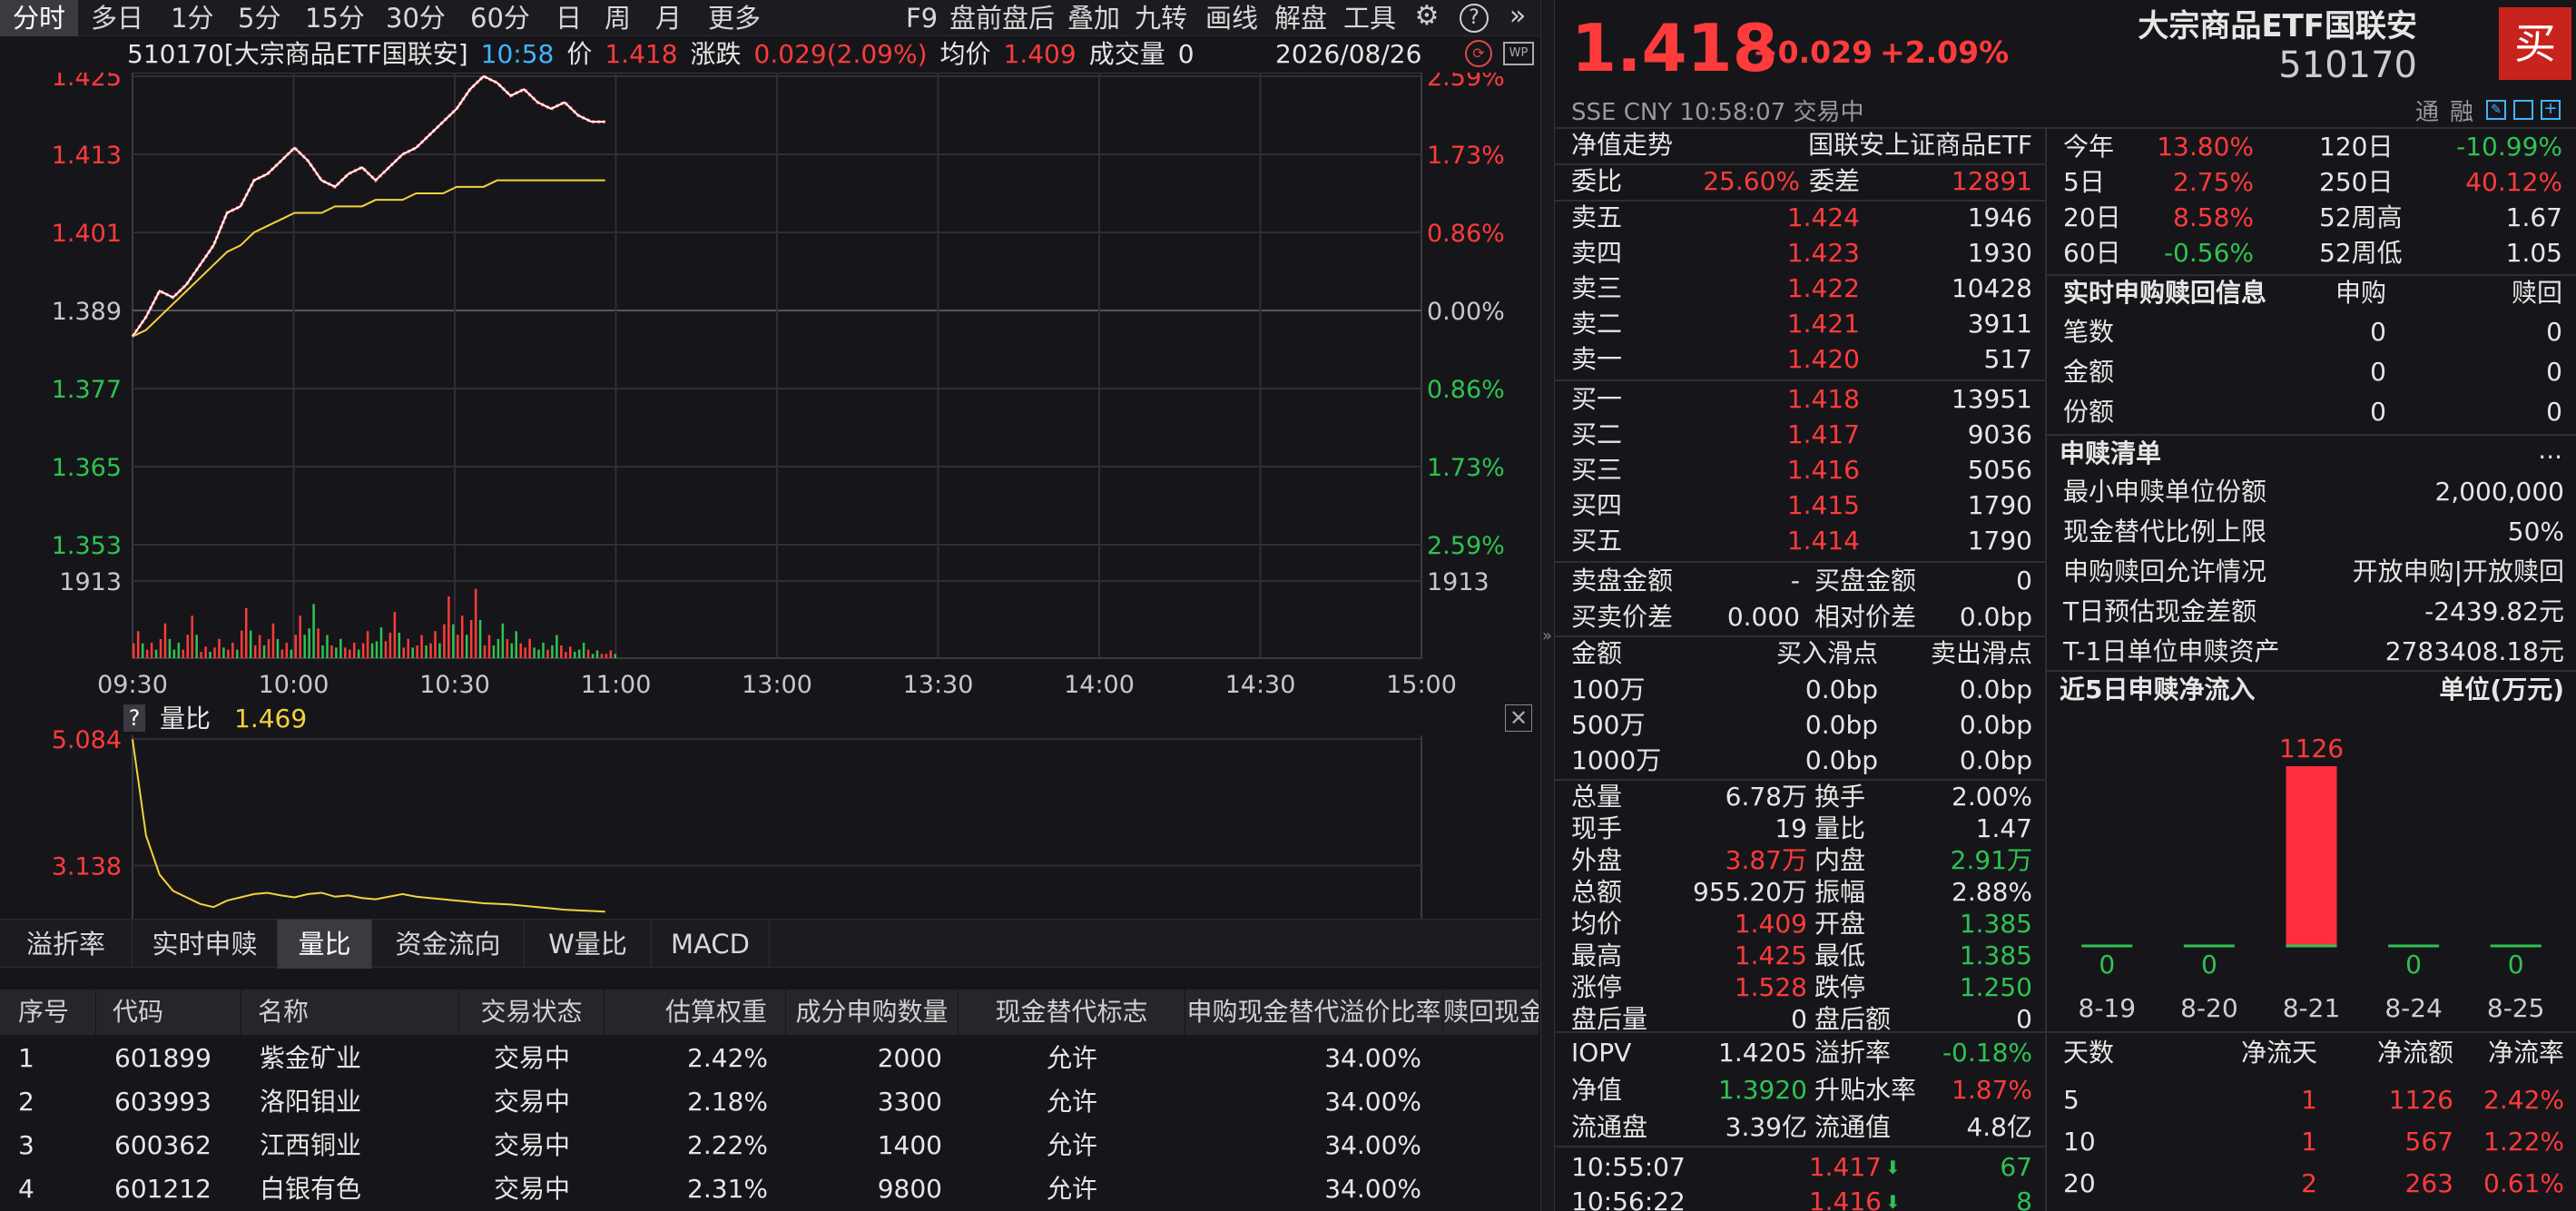 Image resolution: width=2576 pixels, height=1211 pixels. I want to click on premarket-button: 盘前盘后, so click(1002, 18).